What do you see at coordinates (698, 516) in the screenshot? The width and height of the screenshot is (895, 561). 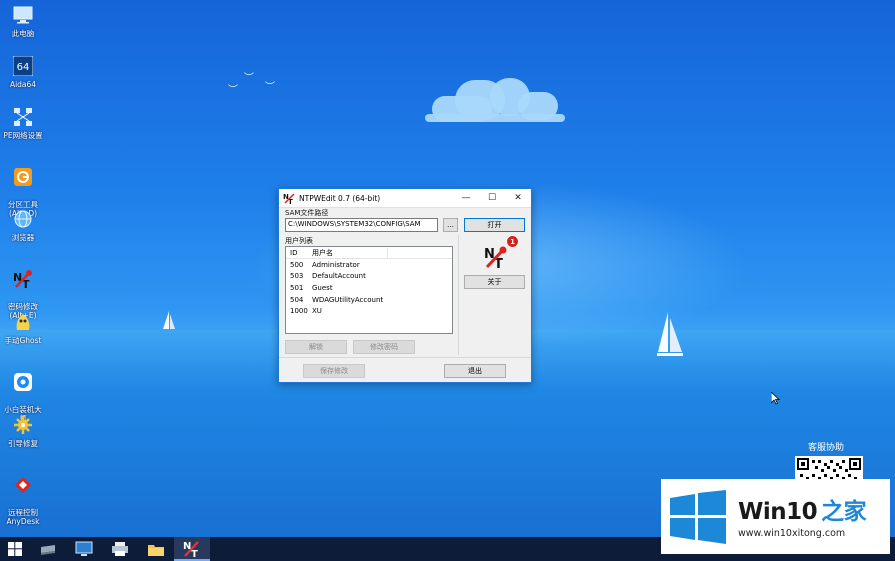 I see `windows-logo-watermark-icon` at bounding box center [698, 516].